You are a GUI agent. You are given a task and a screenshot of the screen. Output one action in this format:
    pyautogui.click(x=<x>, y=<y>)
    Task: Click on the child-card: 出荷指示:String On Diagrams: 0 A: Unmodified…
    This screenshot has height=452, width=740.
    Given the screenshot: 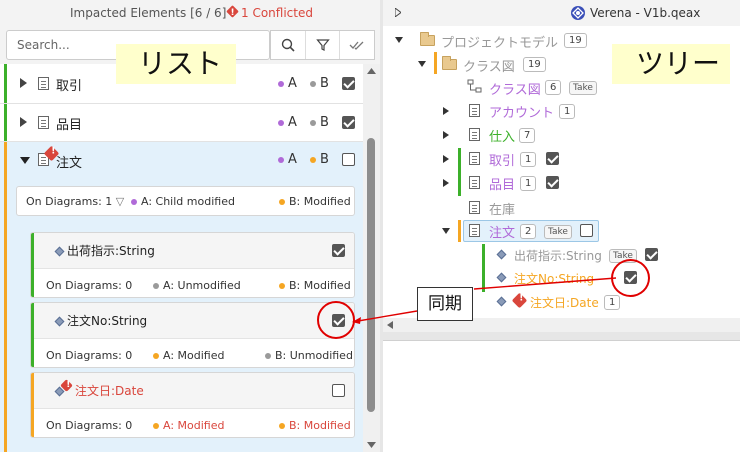 What is the action you would take?
    pyautogui.click(x=192, y=265)
    